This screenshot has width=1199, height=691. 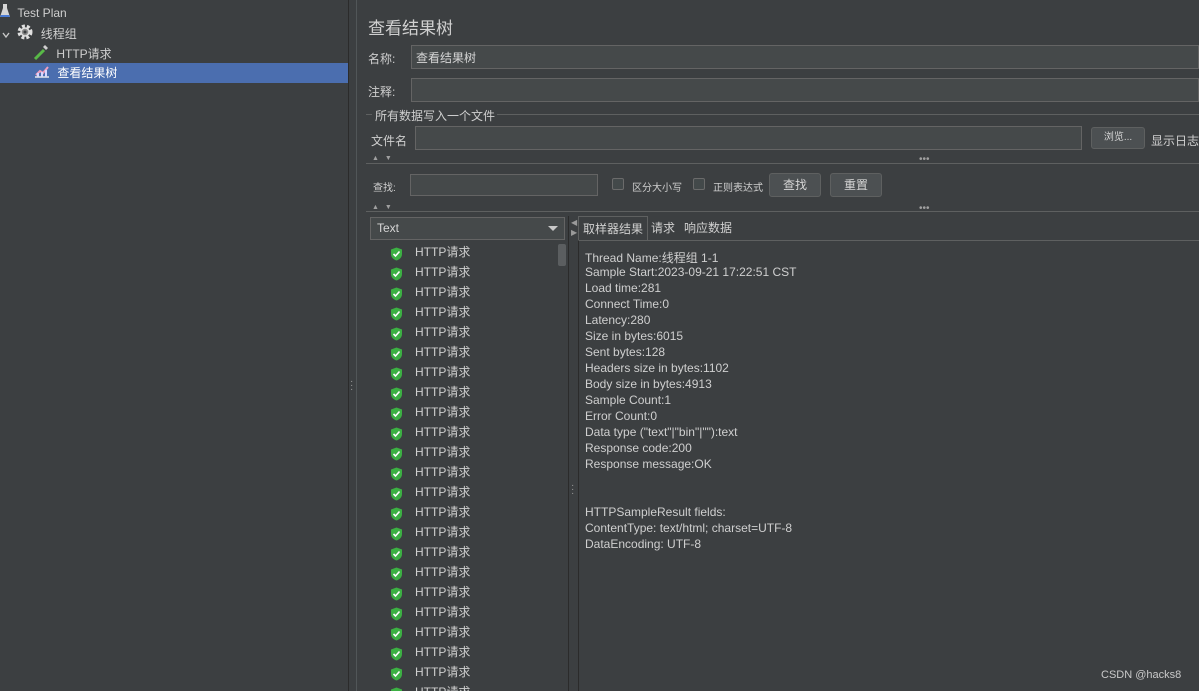 I want to click on sampler-result-line: Thread Name:线程组 1-1, so click(x=652, y=258).